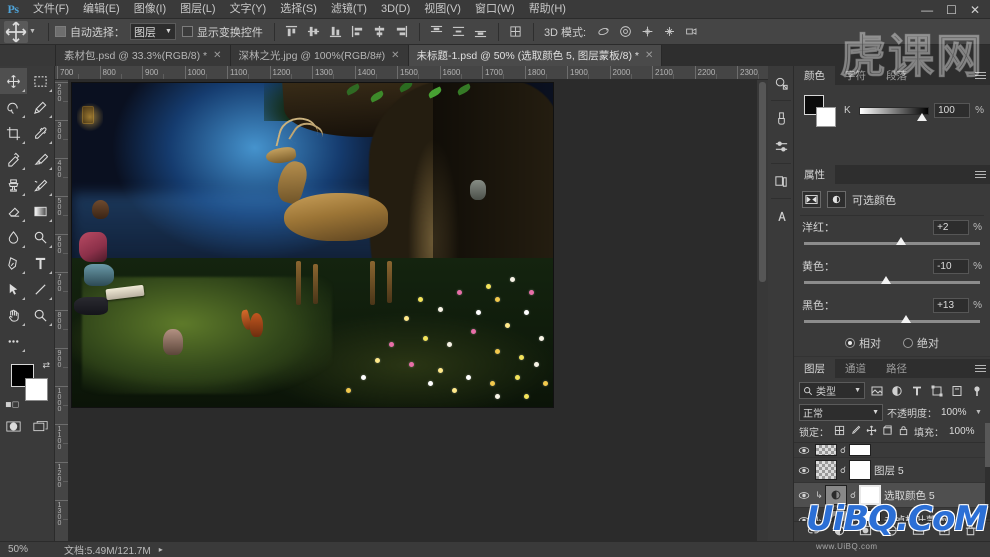 The width and height of the screenshot is (990, 557). What do you see at coordinates (13, 211) in the screenshot?
I see `eraser-tool` at bounding box center [13, 211].